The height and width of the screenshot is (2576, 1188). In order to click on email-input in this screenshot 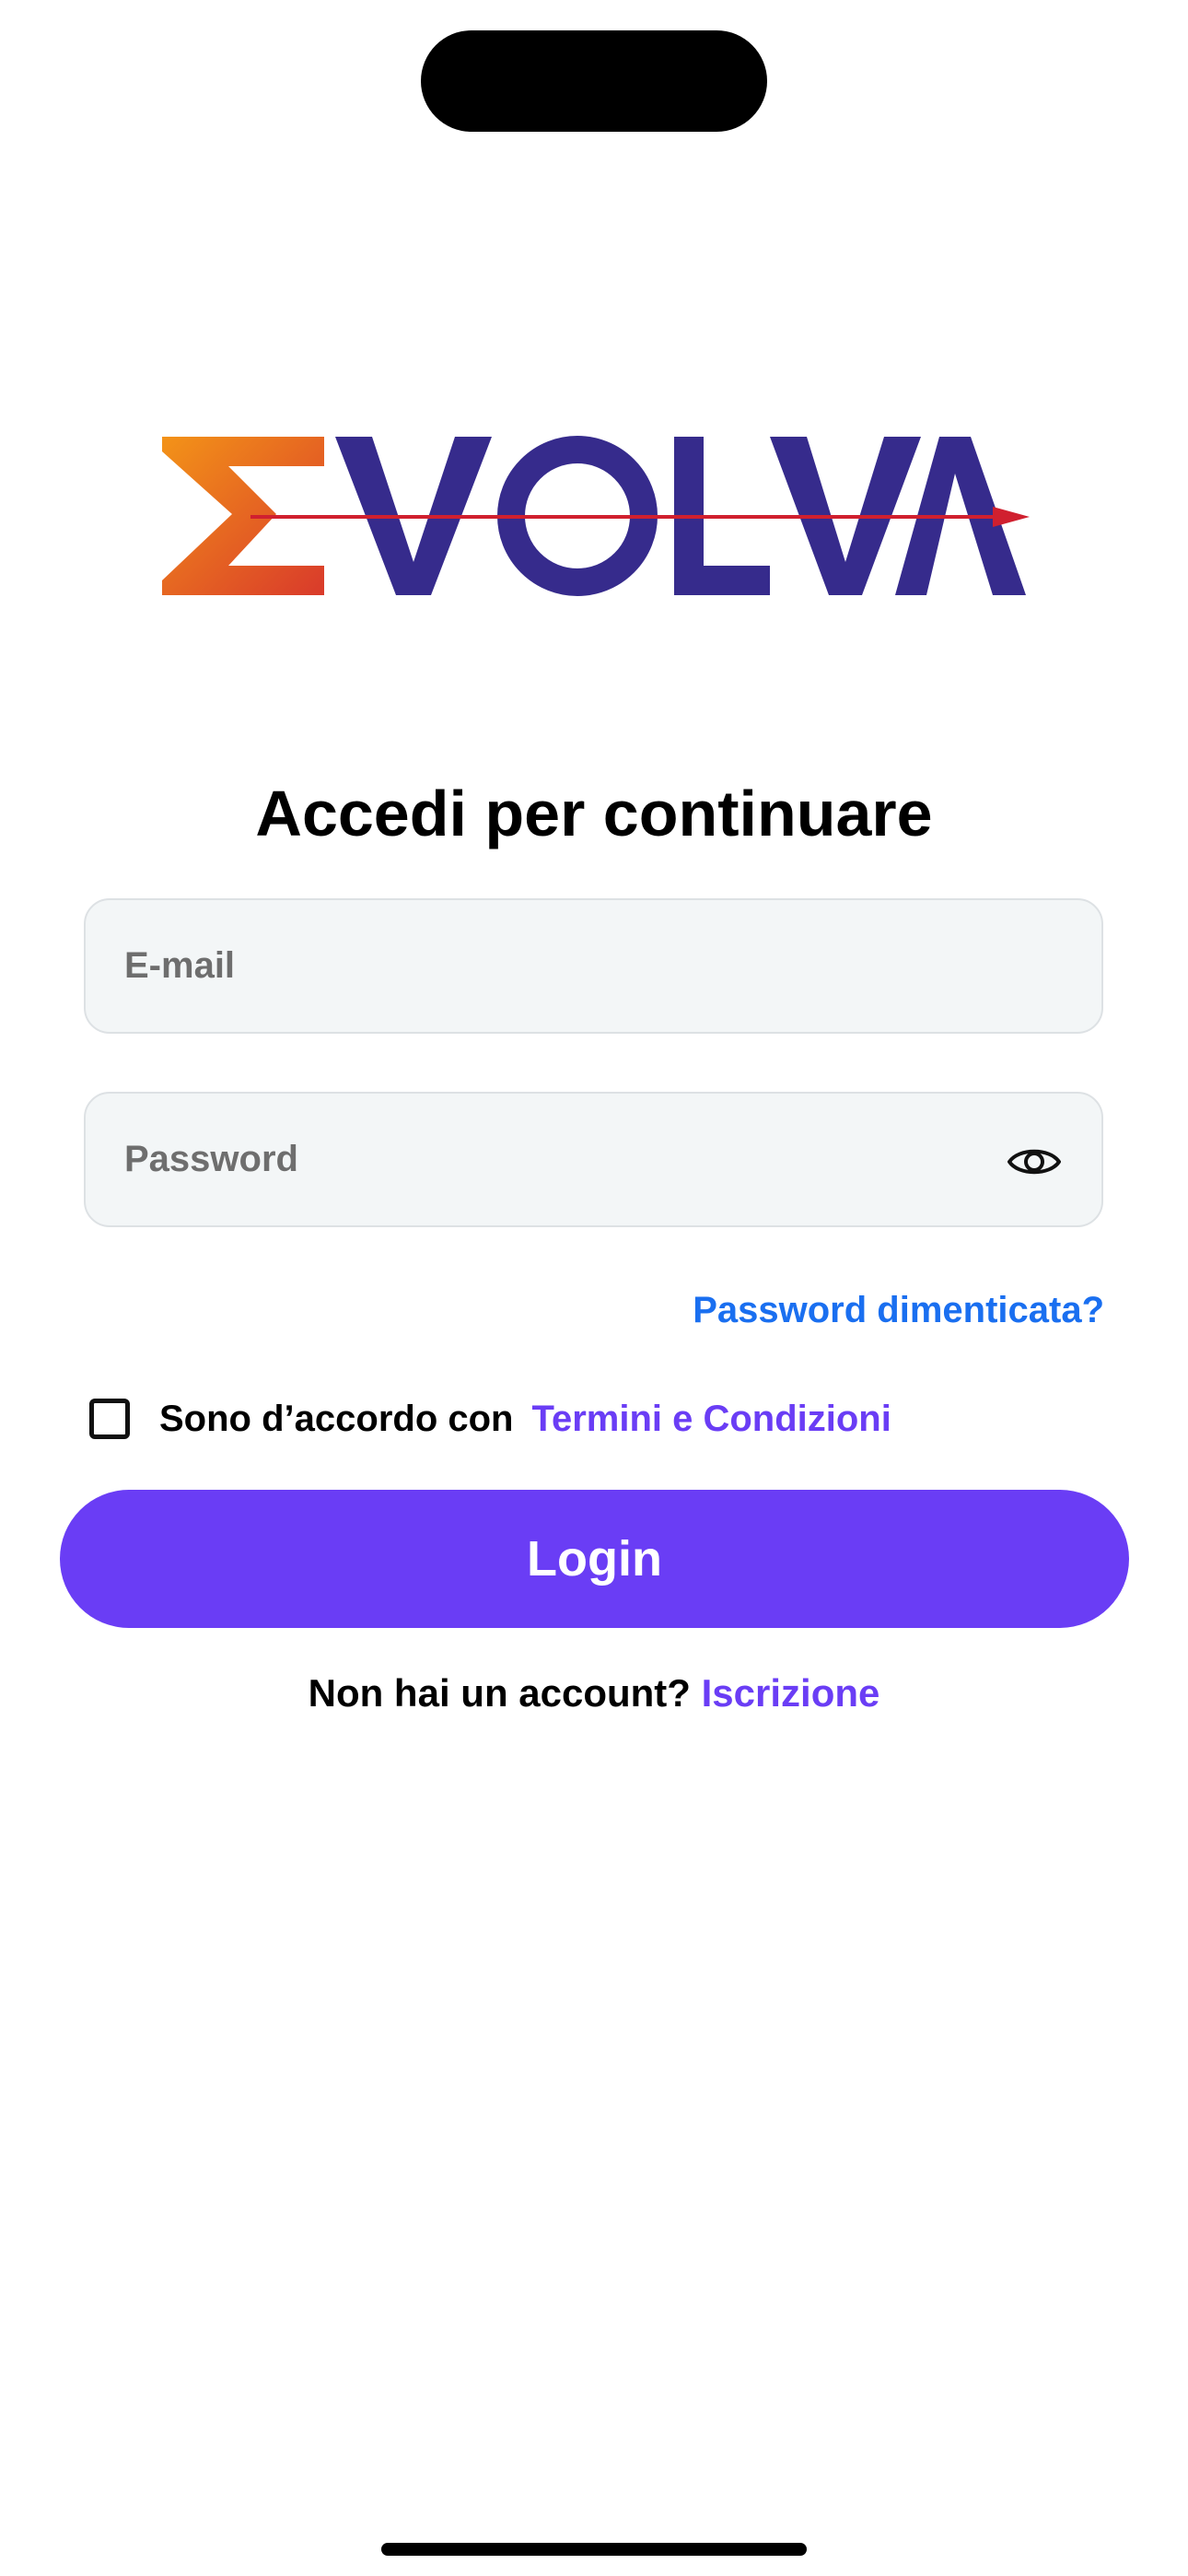, I will do `click(538, 966)`.